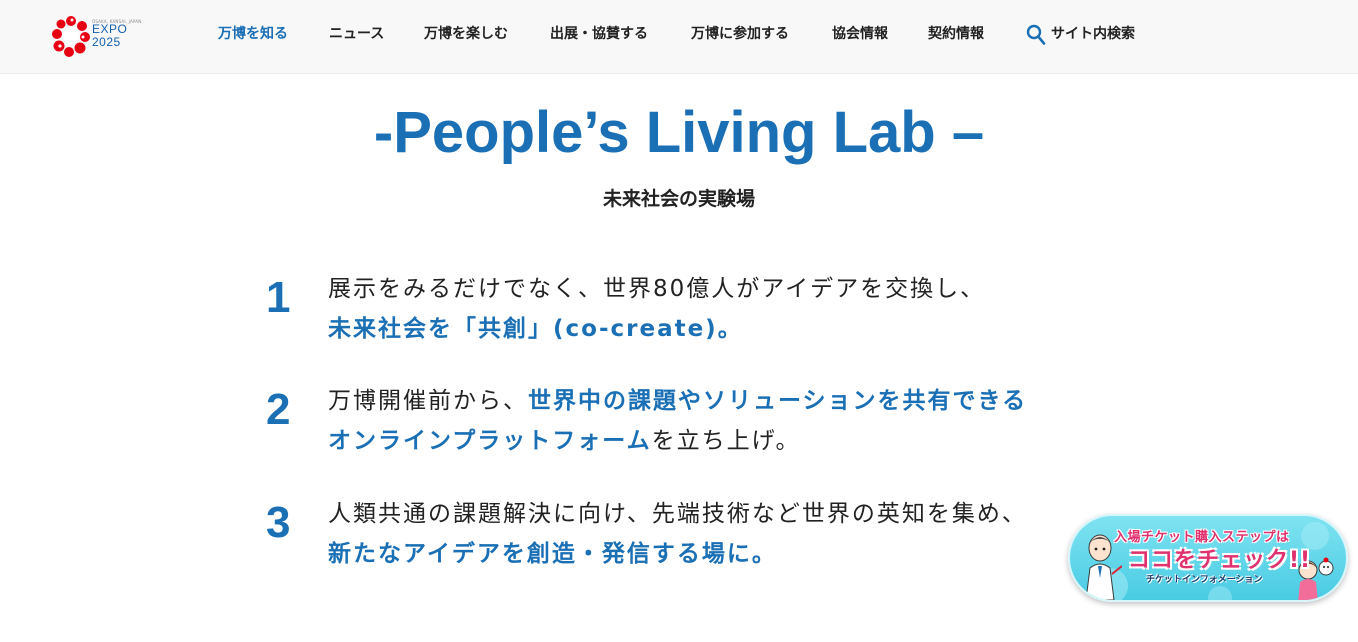  Describe the element at coordinates (740, 34) in the screenshot. I see `nav-item-participate: 万博に参加する` at that location.